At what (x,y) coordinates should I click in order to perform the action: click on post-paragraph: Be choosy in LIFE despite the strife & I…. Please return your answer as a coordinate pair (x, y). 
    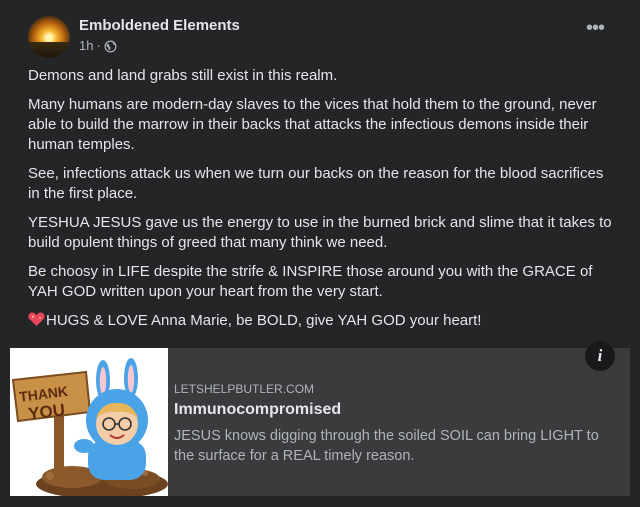
    Looking at the image, I should click on (310, 281).